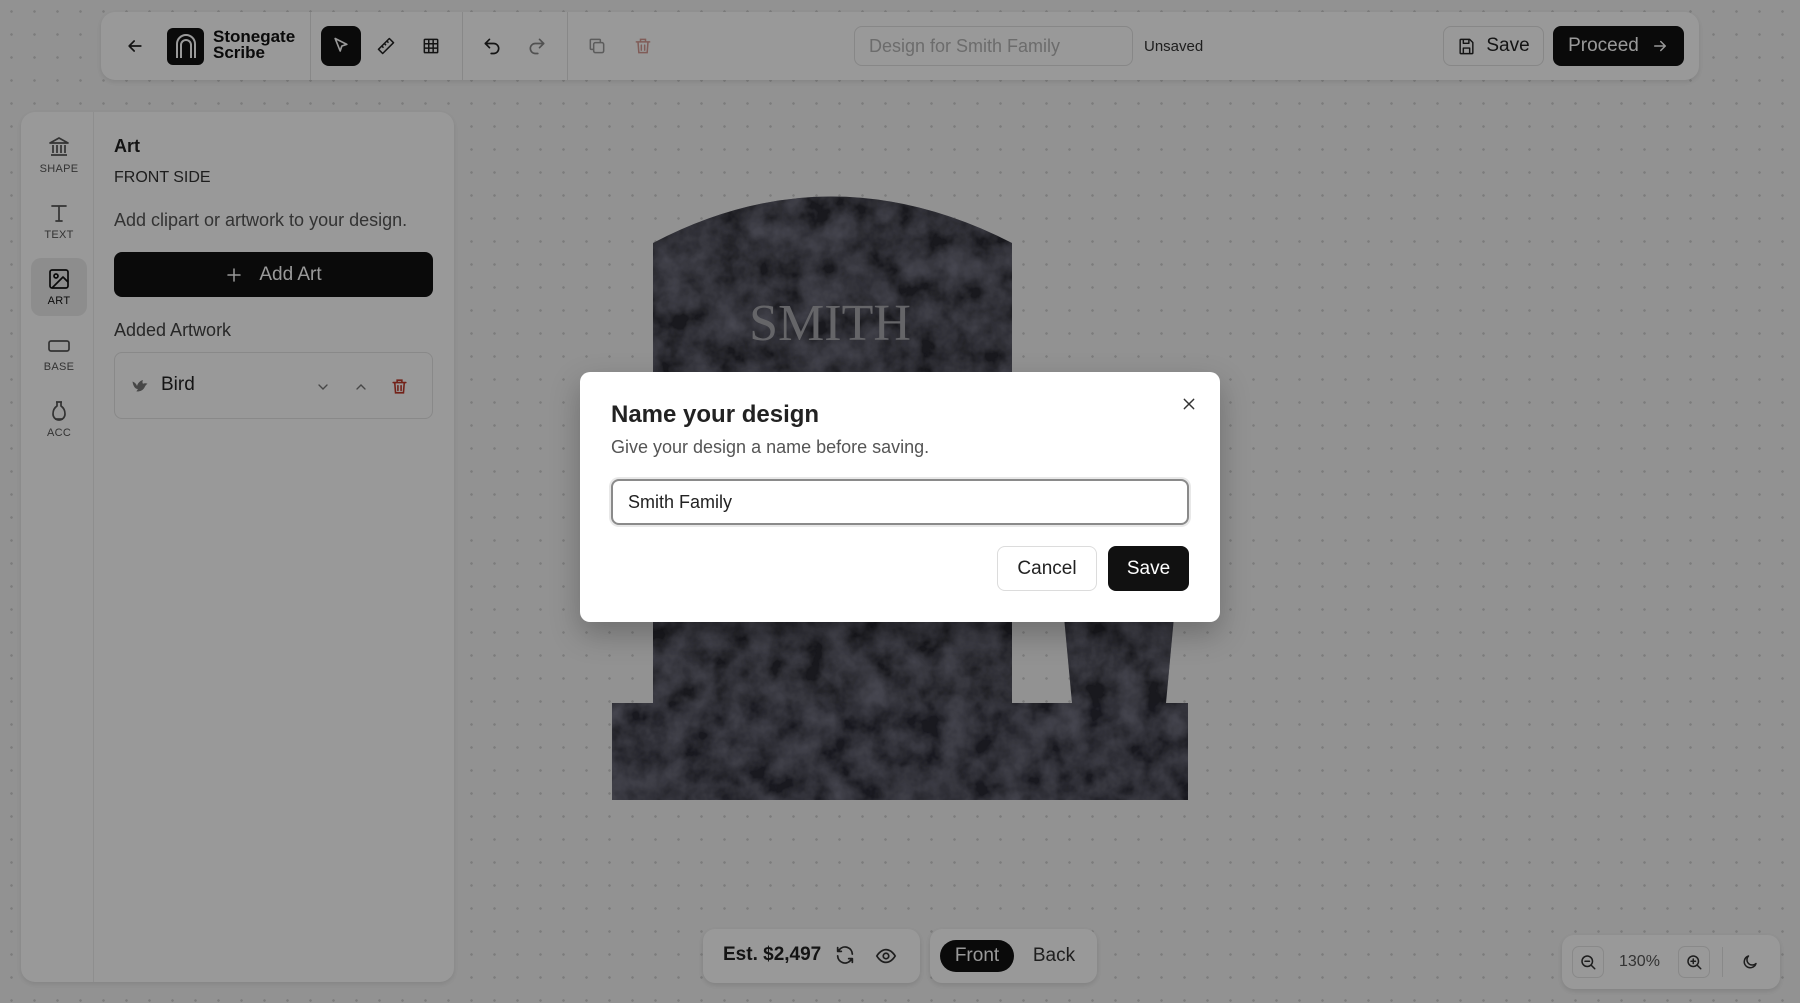 This screenshot has height=1003, width=1800. Describe the element at coordinates (770, 447) in the screenshot. I see `dialog-description: Give your design a name before saving.` at that location.